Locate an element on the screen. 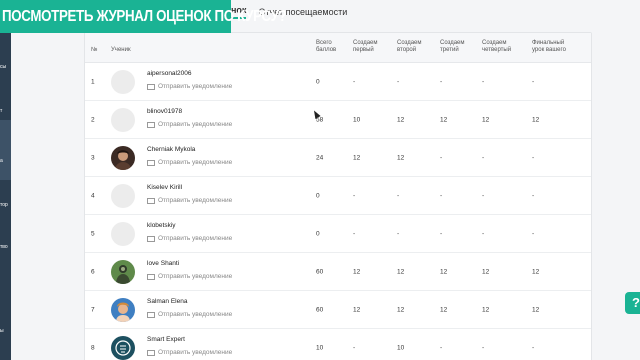 The height and width of the screenshot is (360, 640). sidebar-item-label: ы is located at coordinates (5, 331).